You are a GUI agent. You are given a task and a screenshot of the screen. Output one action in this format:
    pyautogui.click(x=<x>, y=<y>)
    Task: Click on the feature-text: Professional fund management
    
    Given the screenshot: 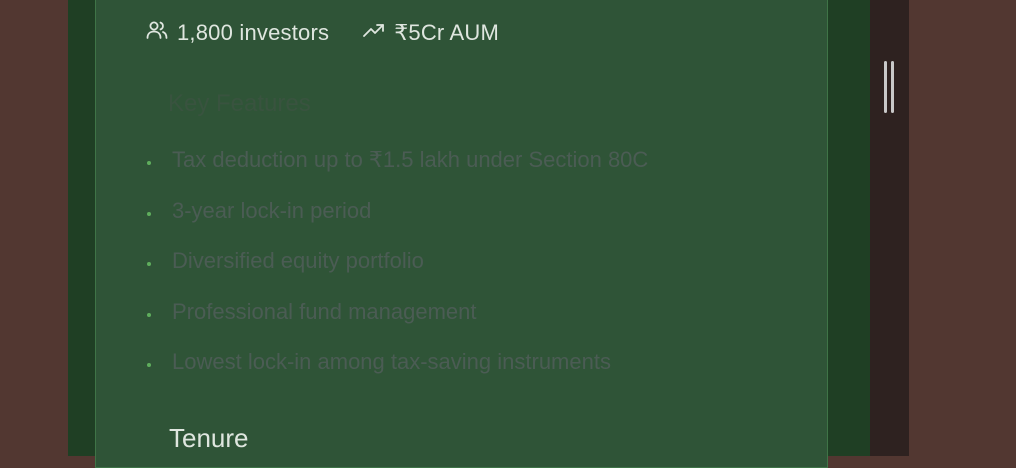 What is the action you would take?
    pyautogui.click(x=324, y=311)
    